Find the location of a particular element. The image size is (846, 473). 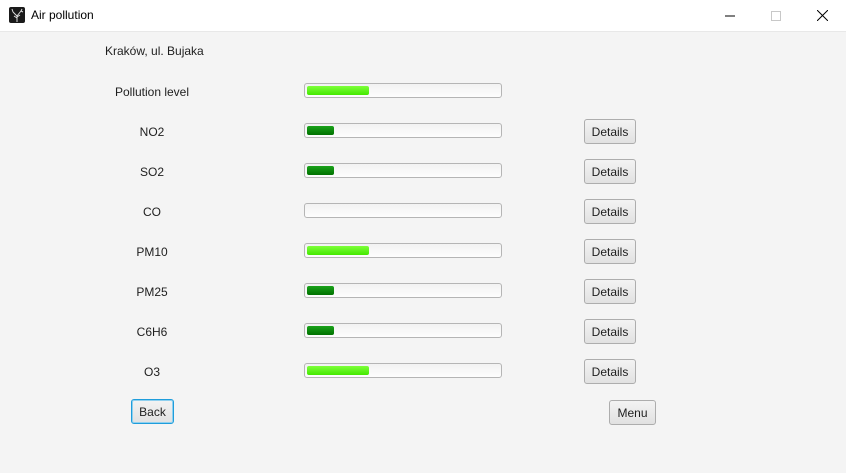

co-bar is located at coordinates (403, 210).